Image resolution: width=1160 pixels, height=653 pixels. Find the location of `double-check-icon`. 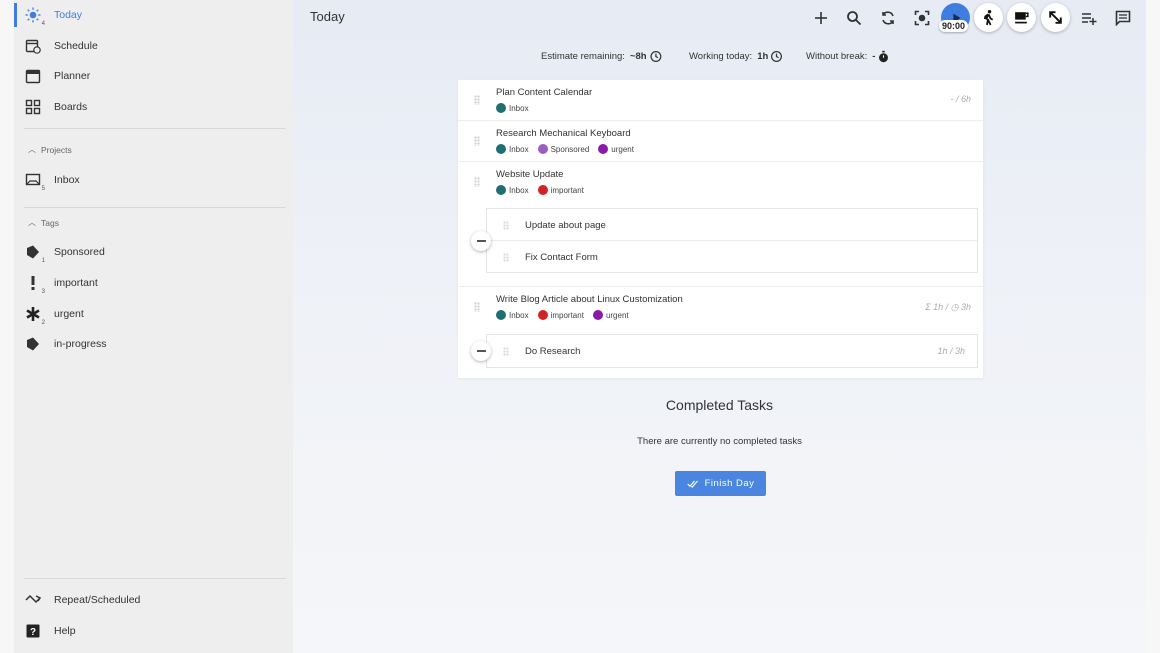

double-check-icon is located at coordinates (692, 484).